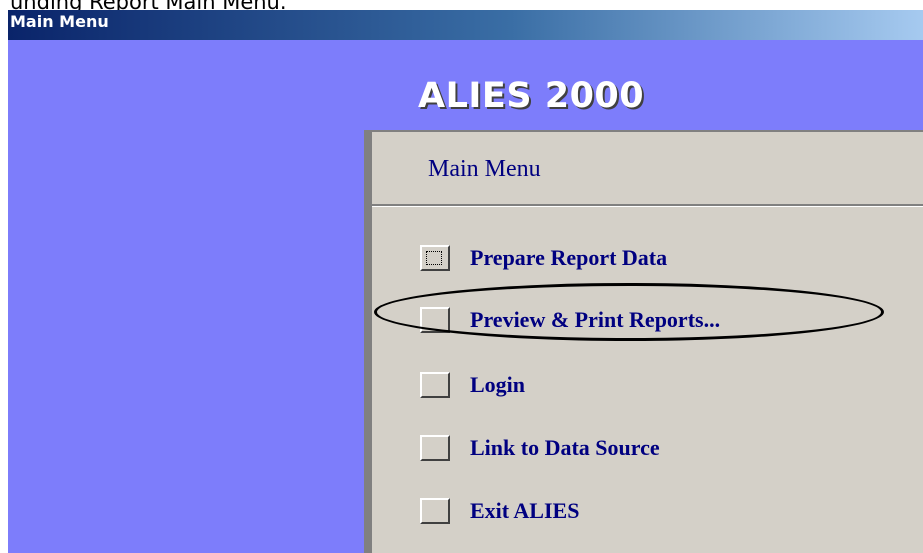 This screenshot has height=553, width=923. Describe the element at coordinates (569, 257) in the screenshot. I see `menu-item-label: Prepare Report Data` at that location.